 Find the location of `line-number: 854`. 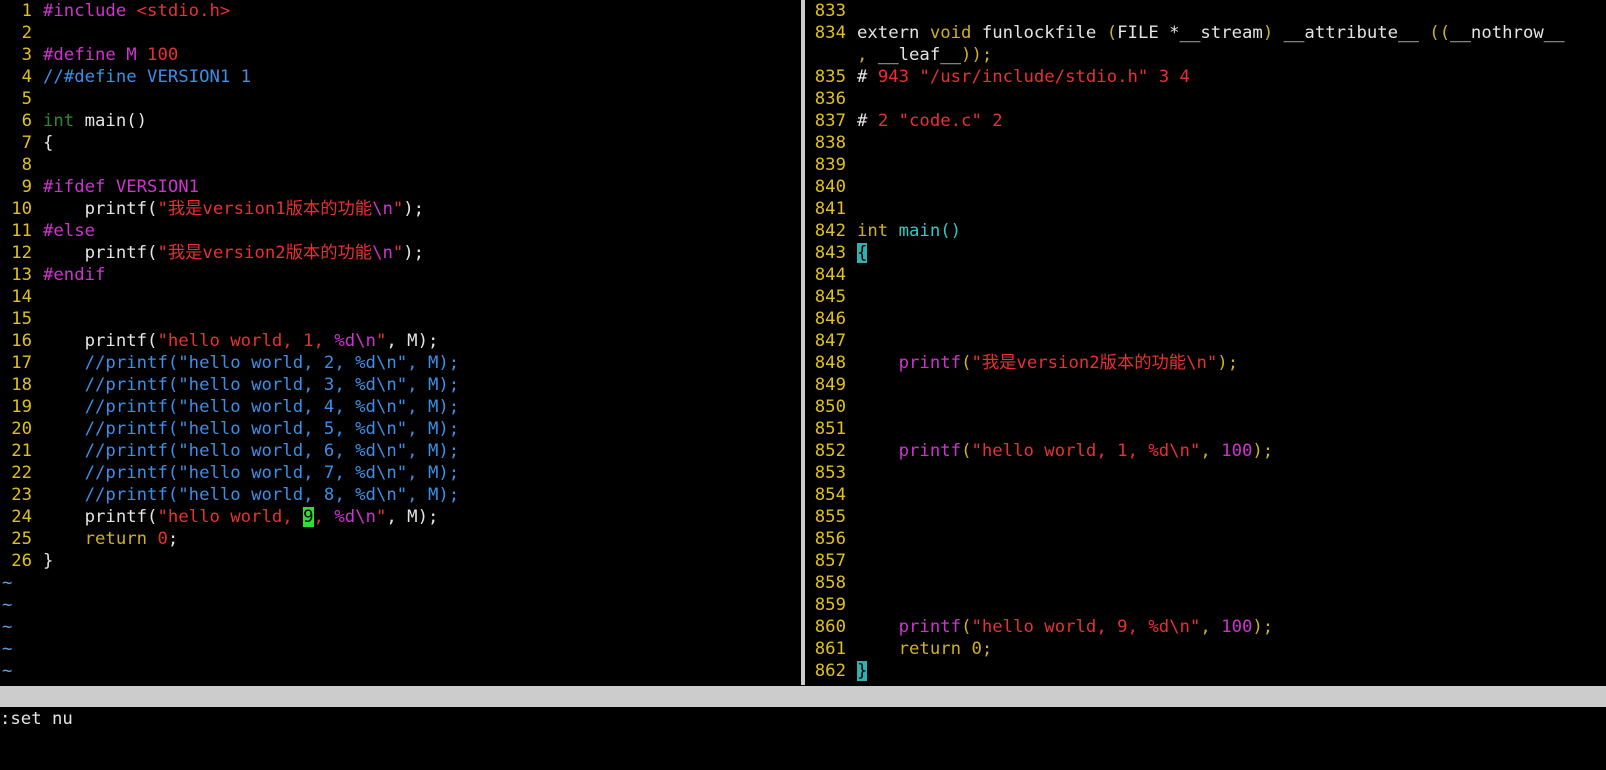

line-number: 854 is located at coordinates (830, 495).